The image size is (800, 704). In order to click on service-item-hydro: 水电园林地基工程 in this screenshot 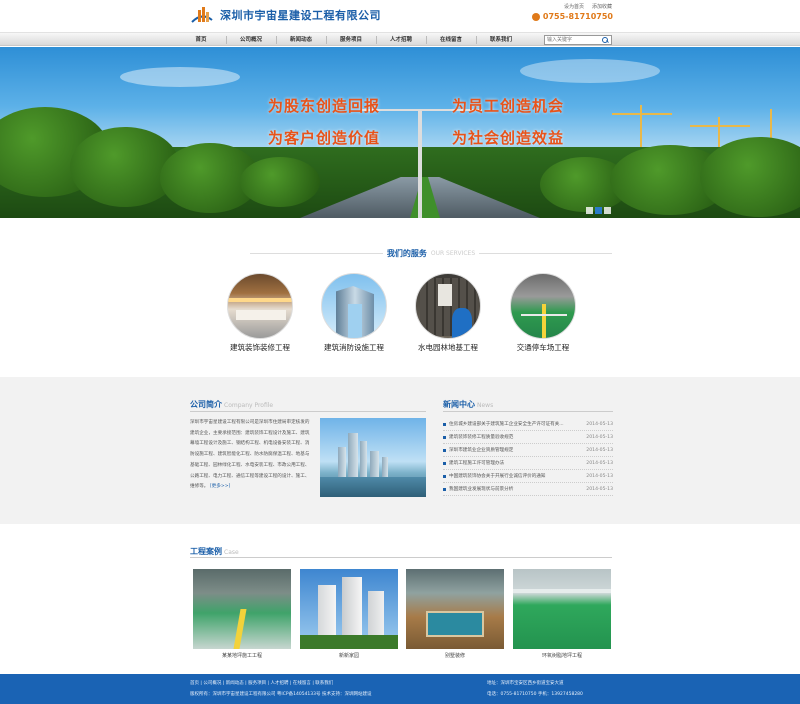, I will do `click(448, 313)`.